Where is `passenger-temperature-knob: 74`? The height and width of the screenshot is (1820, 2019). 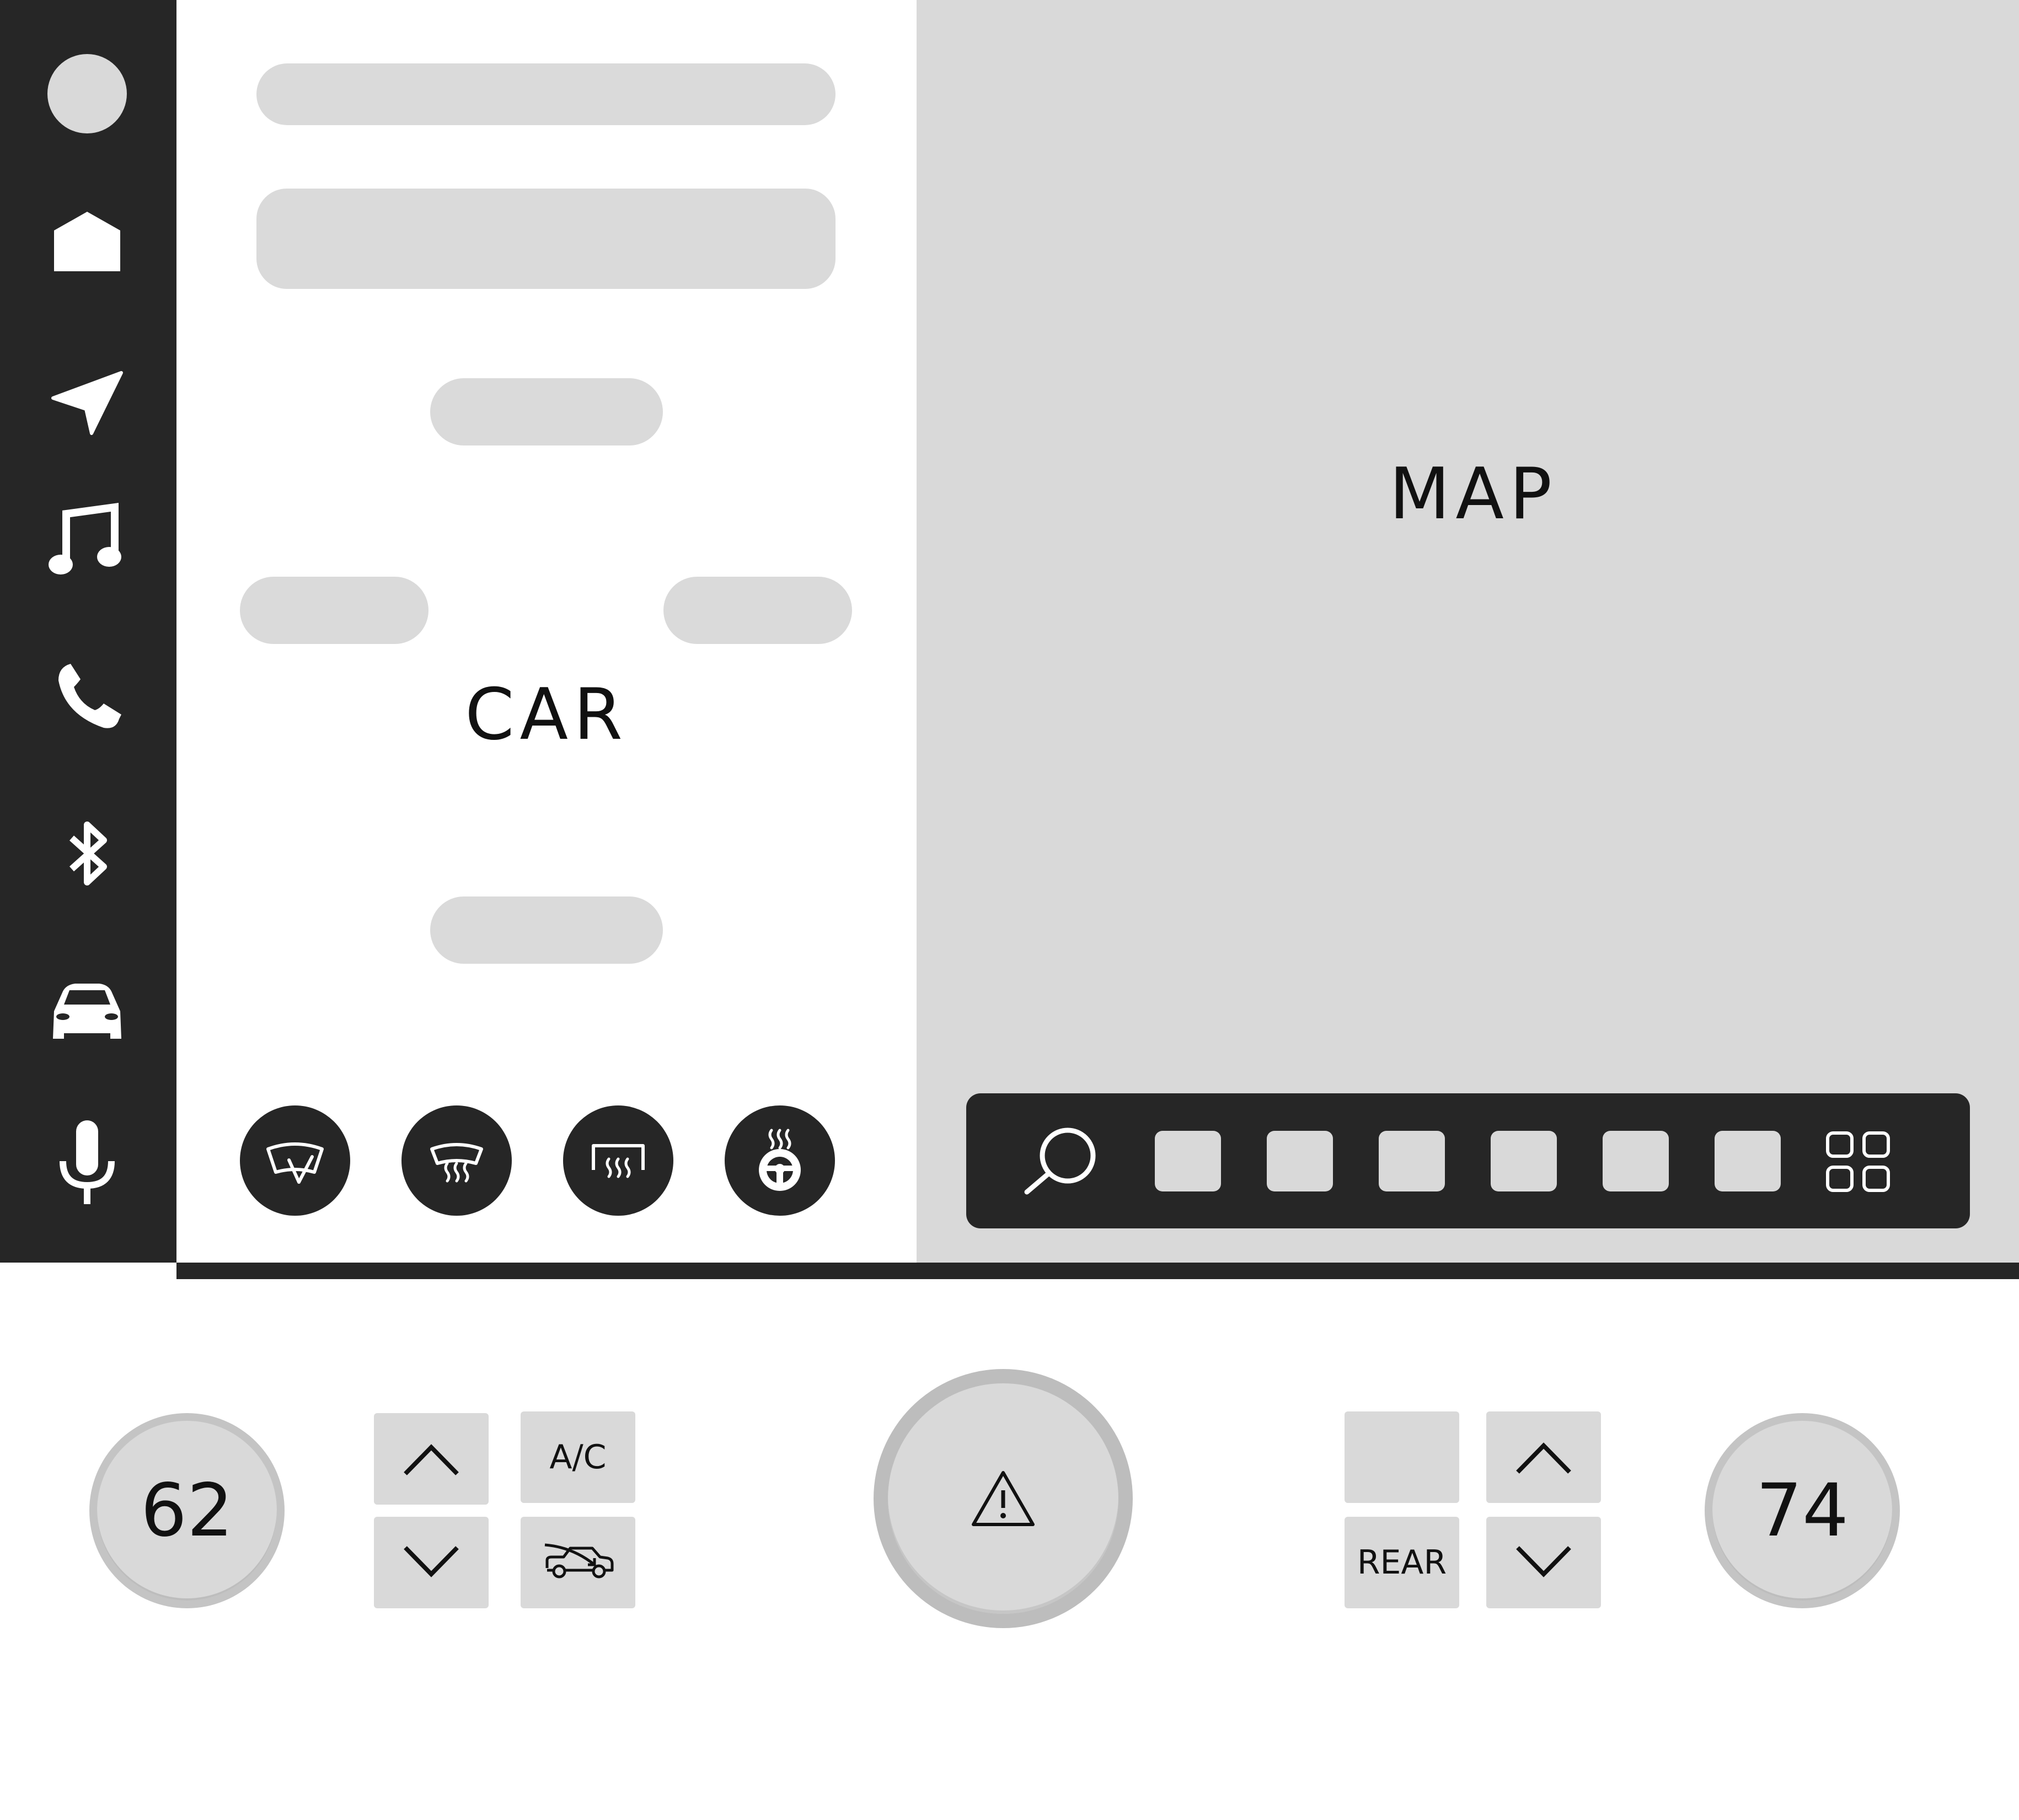 passenger-temperature-knob: 74 is located at coordinates (1802, 1510).